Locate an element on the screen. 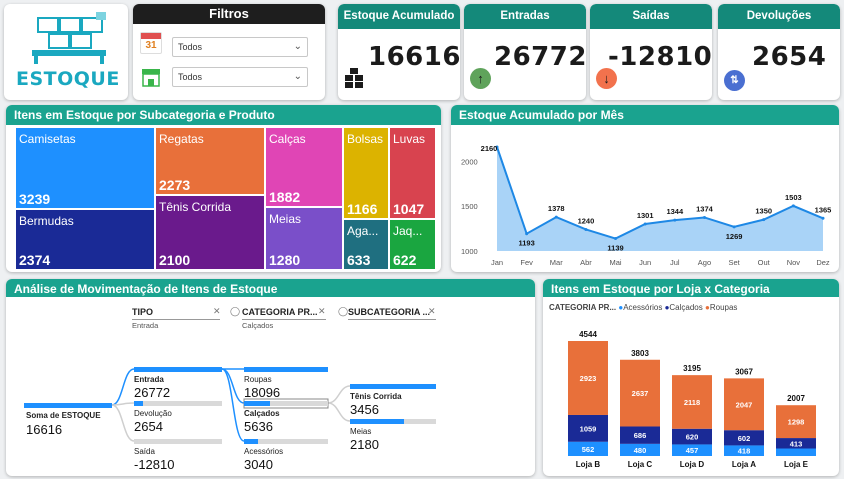  segment-label: 602 is located at coordinates (744, 438).